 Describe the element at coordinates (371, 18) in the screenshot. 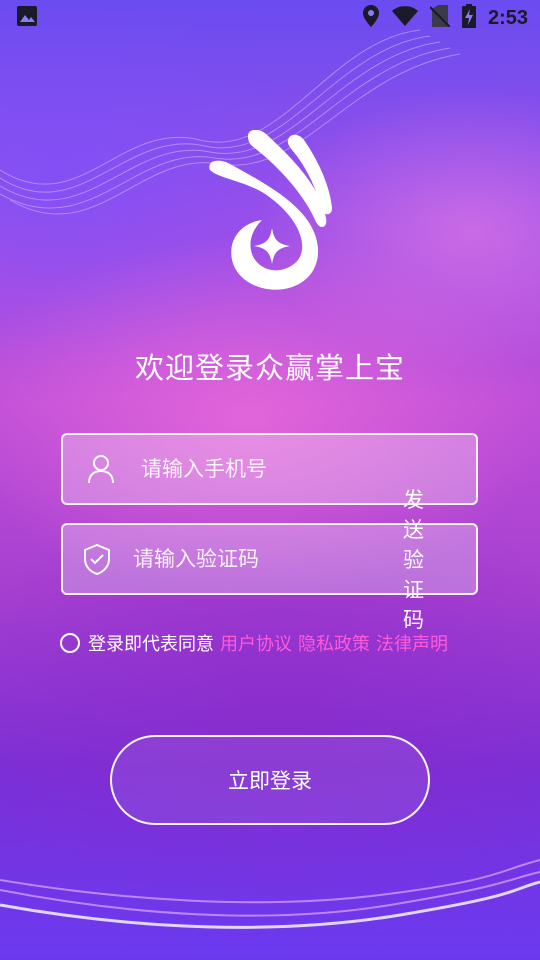

I see `location-icon` at that location.